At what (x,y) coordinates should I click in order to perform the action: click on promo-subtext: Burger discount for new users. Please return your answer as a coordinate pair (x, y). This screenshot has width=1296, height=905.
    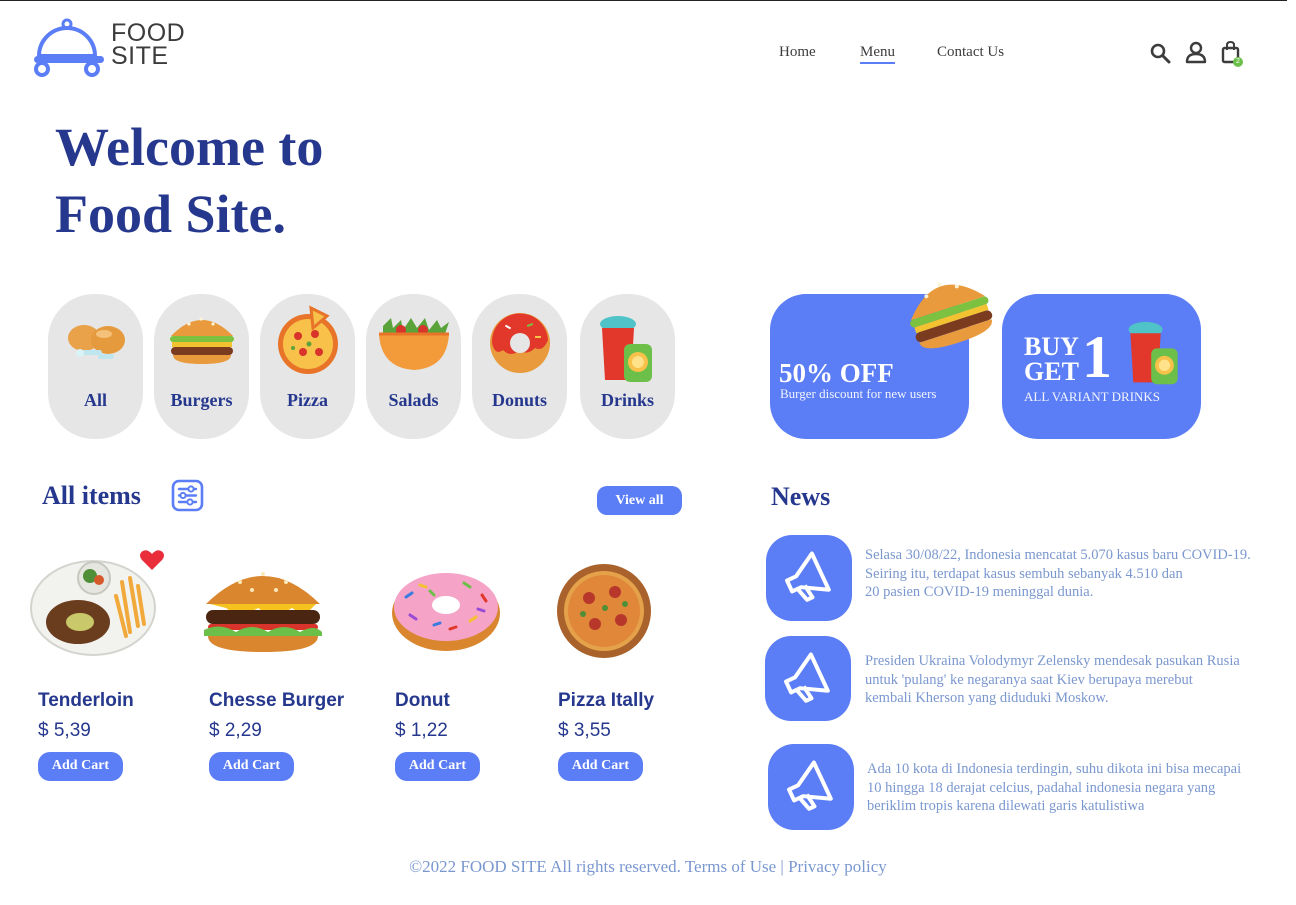
    Looking at the image, I should click on (858, 393).